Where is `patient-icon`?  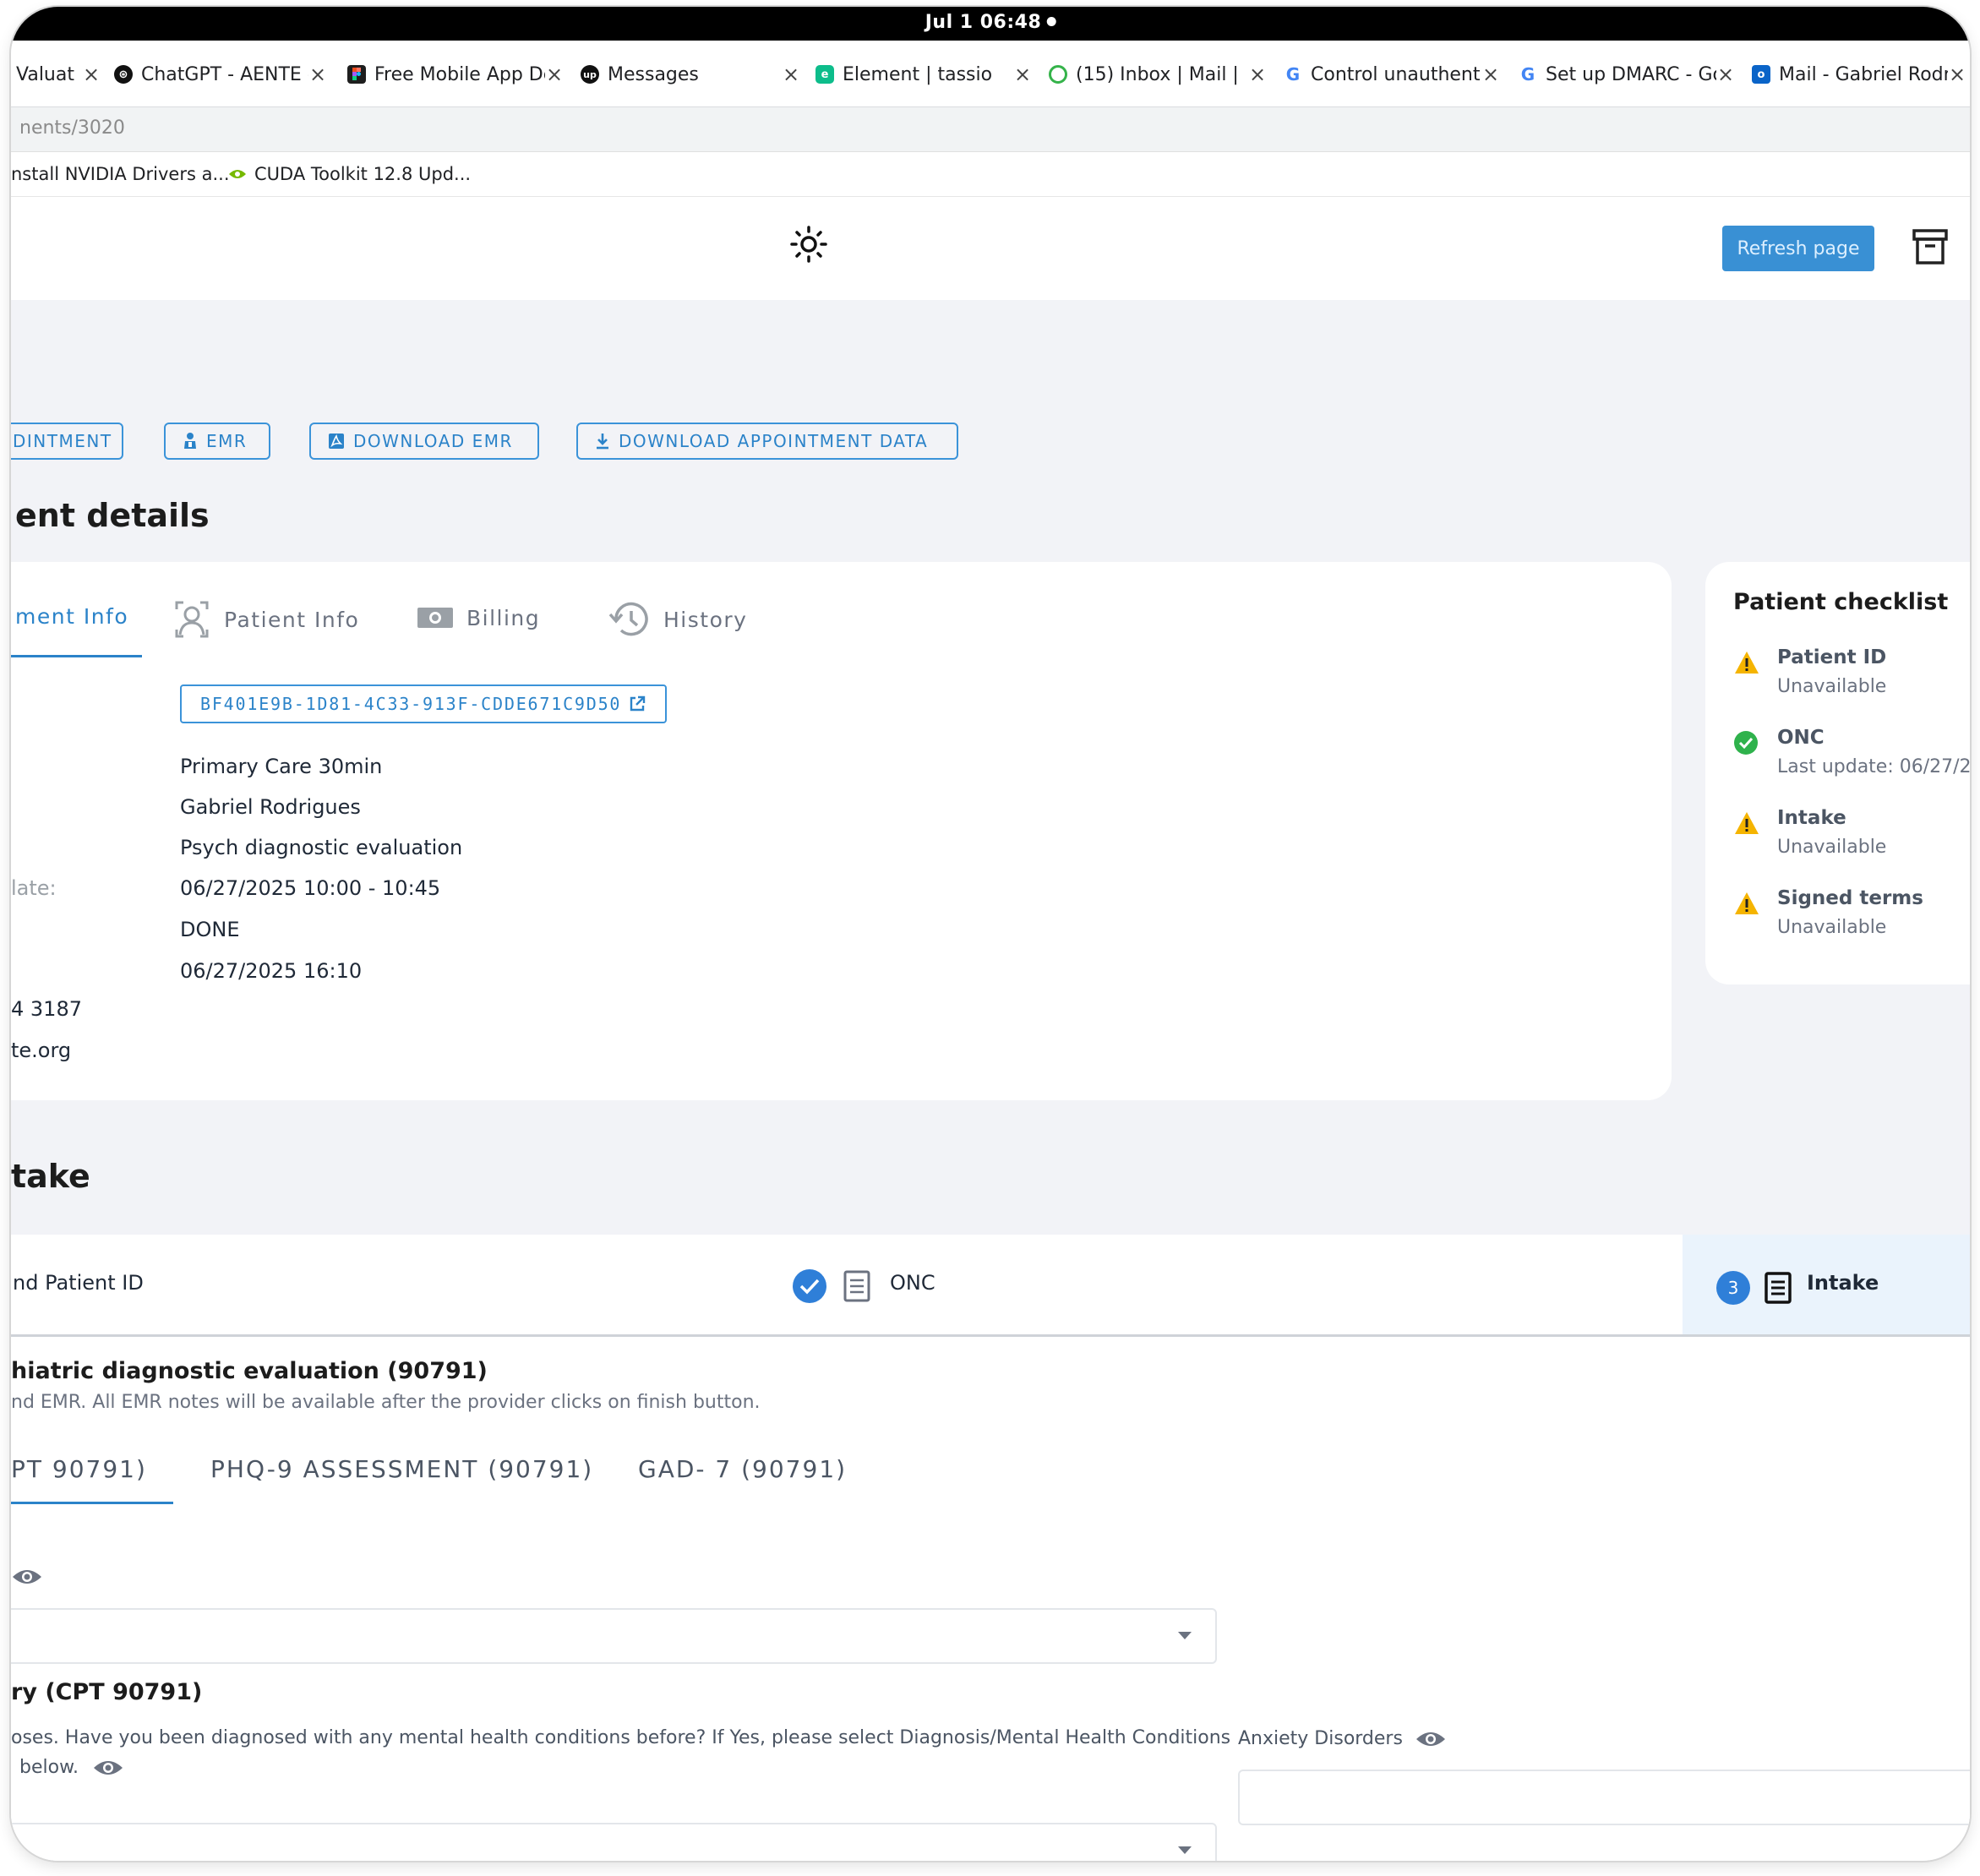
patient-icon is located at coordinates (192, 619).